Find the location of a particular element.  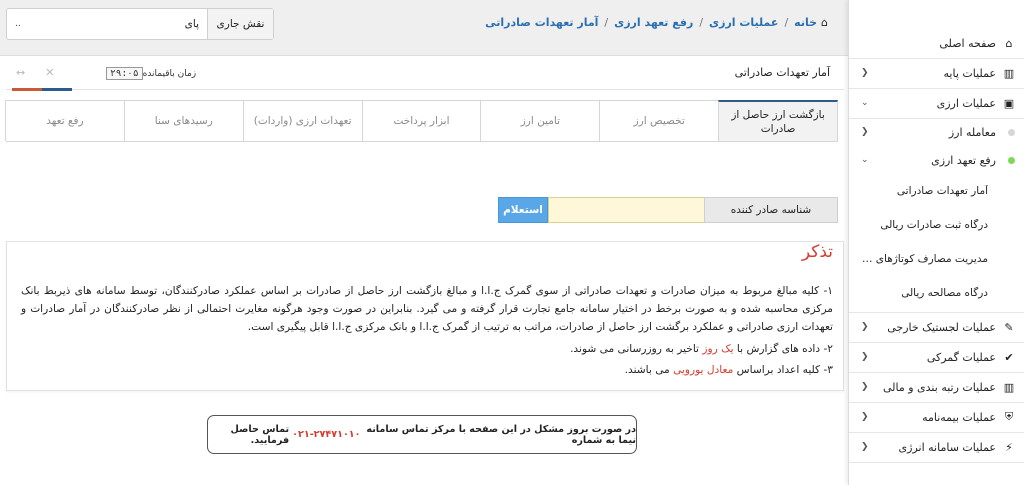

tab-obligation-release: رفع تعهد is located at coordinates (64, 120).